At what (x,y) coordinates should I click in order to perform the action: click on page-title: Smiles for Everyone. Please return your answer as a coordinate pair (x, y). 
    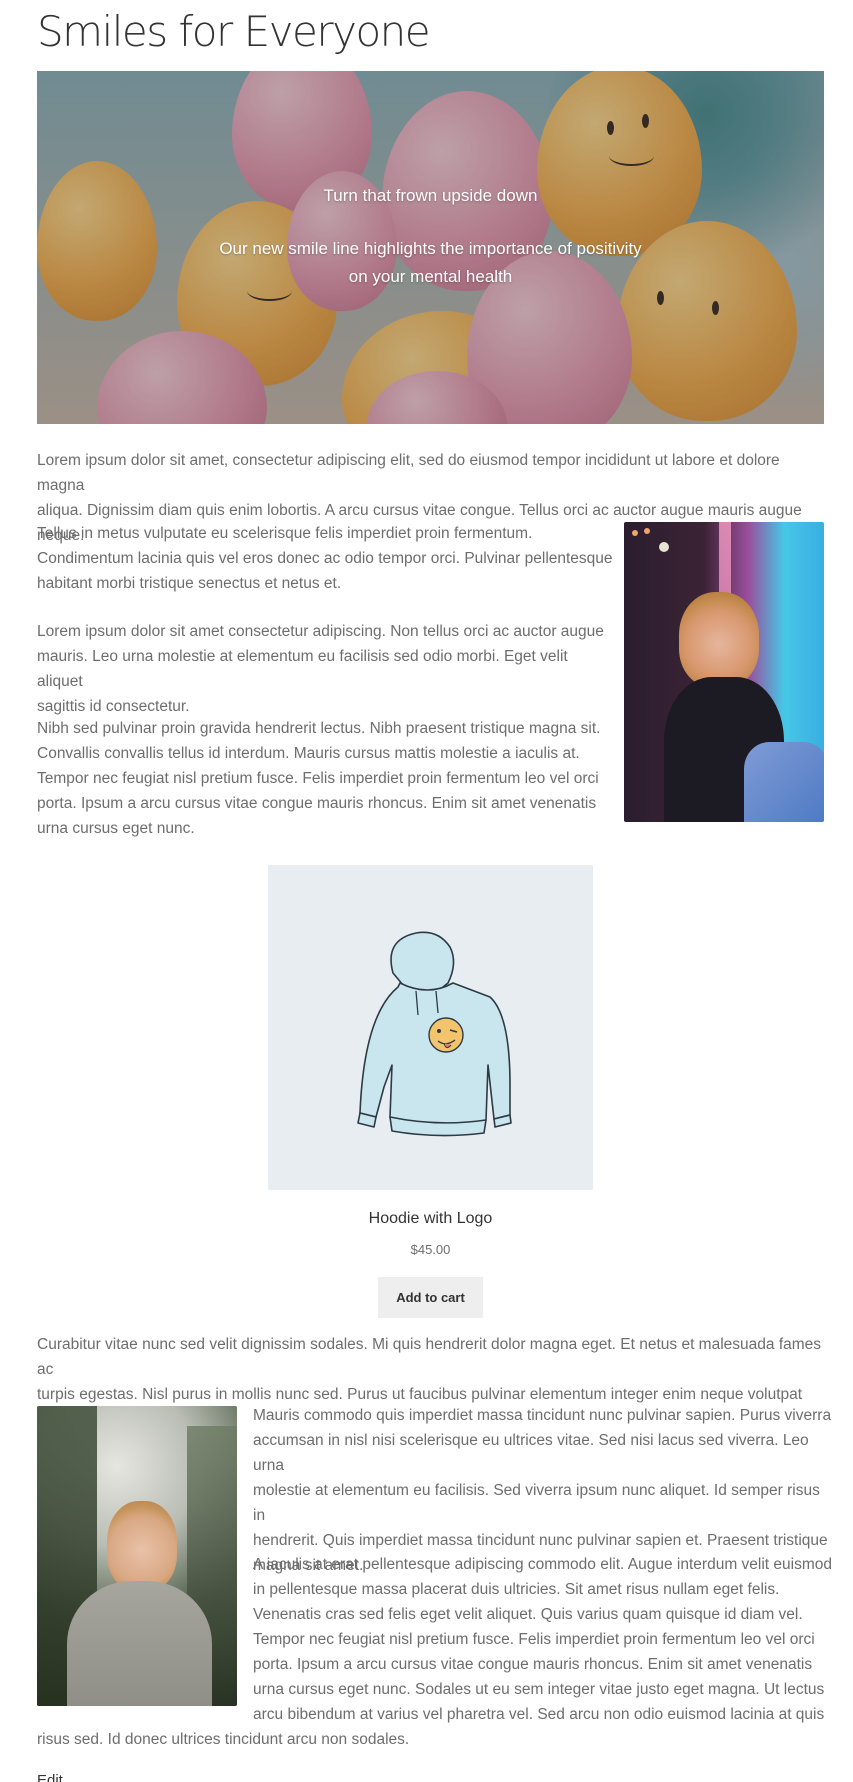
    Looking at the image, I should click on (234, 31).